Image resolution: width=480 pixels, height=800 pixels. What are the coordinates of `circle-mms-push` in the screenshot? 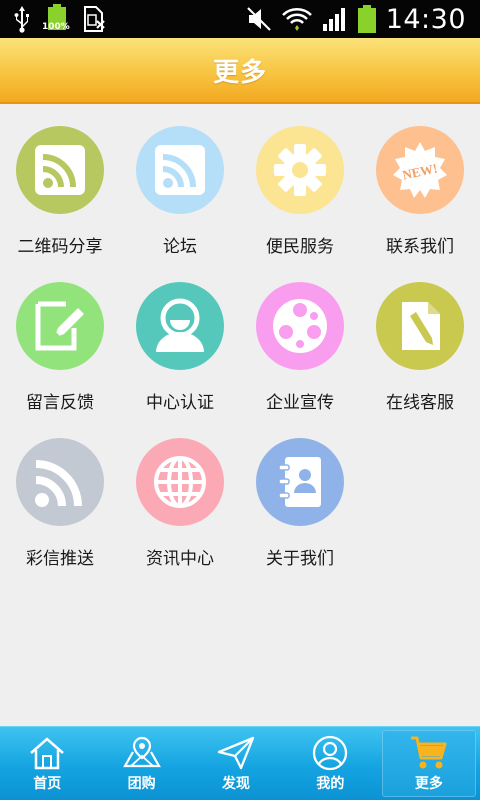 It's located at (60, 482).